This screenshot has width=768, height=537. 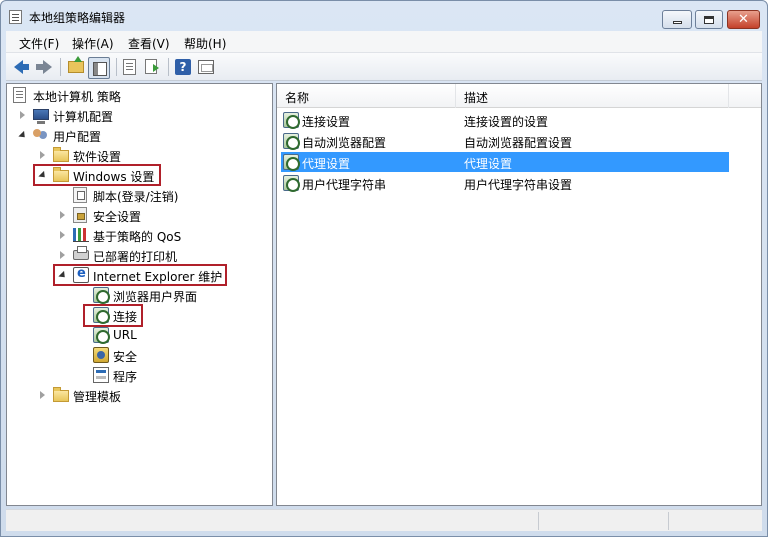 I want to click on forward-arrow-icon, so click(x=44, y=67).